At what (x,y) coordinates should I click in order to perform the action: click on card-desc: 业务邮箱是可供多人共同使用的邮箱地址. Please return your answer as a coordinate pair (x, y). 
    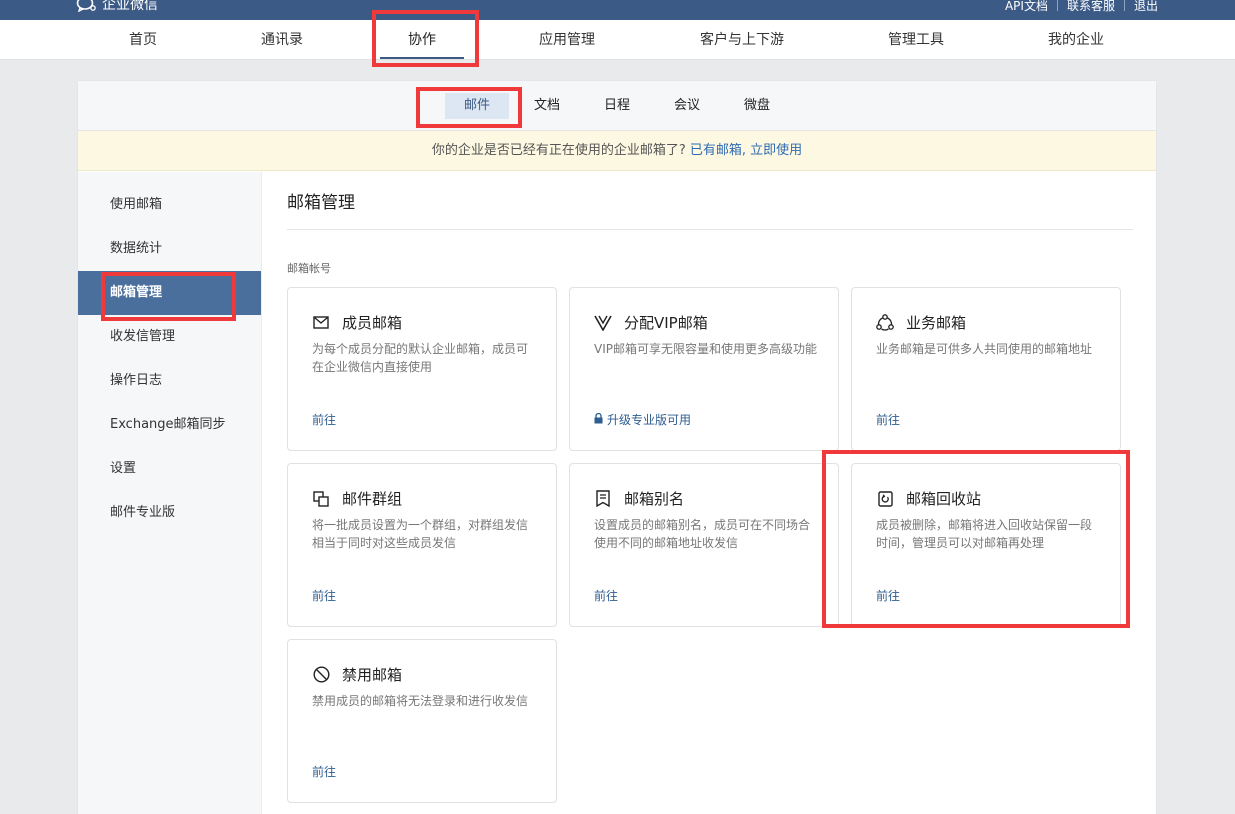
    Looking at the image, I should click on (984, 349).